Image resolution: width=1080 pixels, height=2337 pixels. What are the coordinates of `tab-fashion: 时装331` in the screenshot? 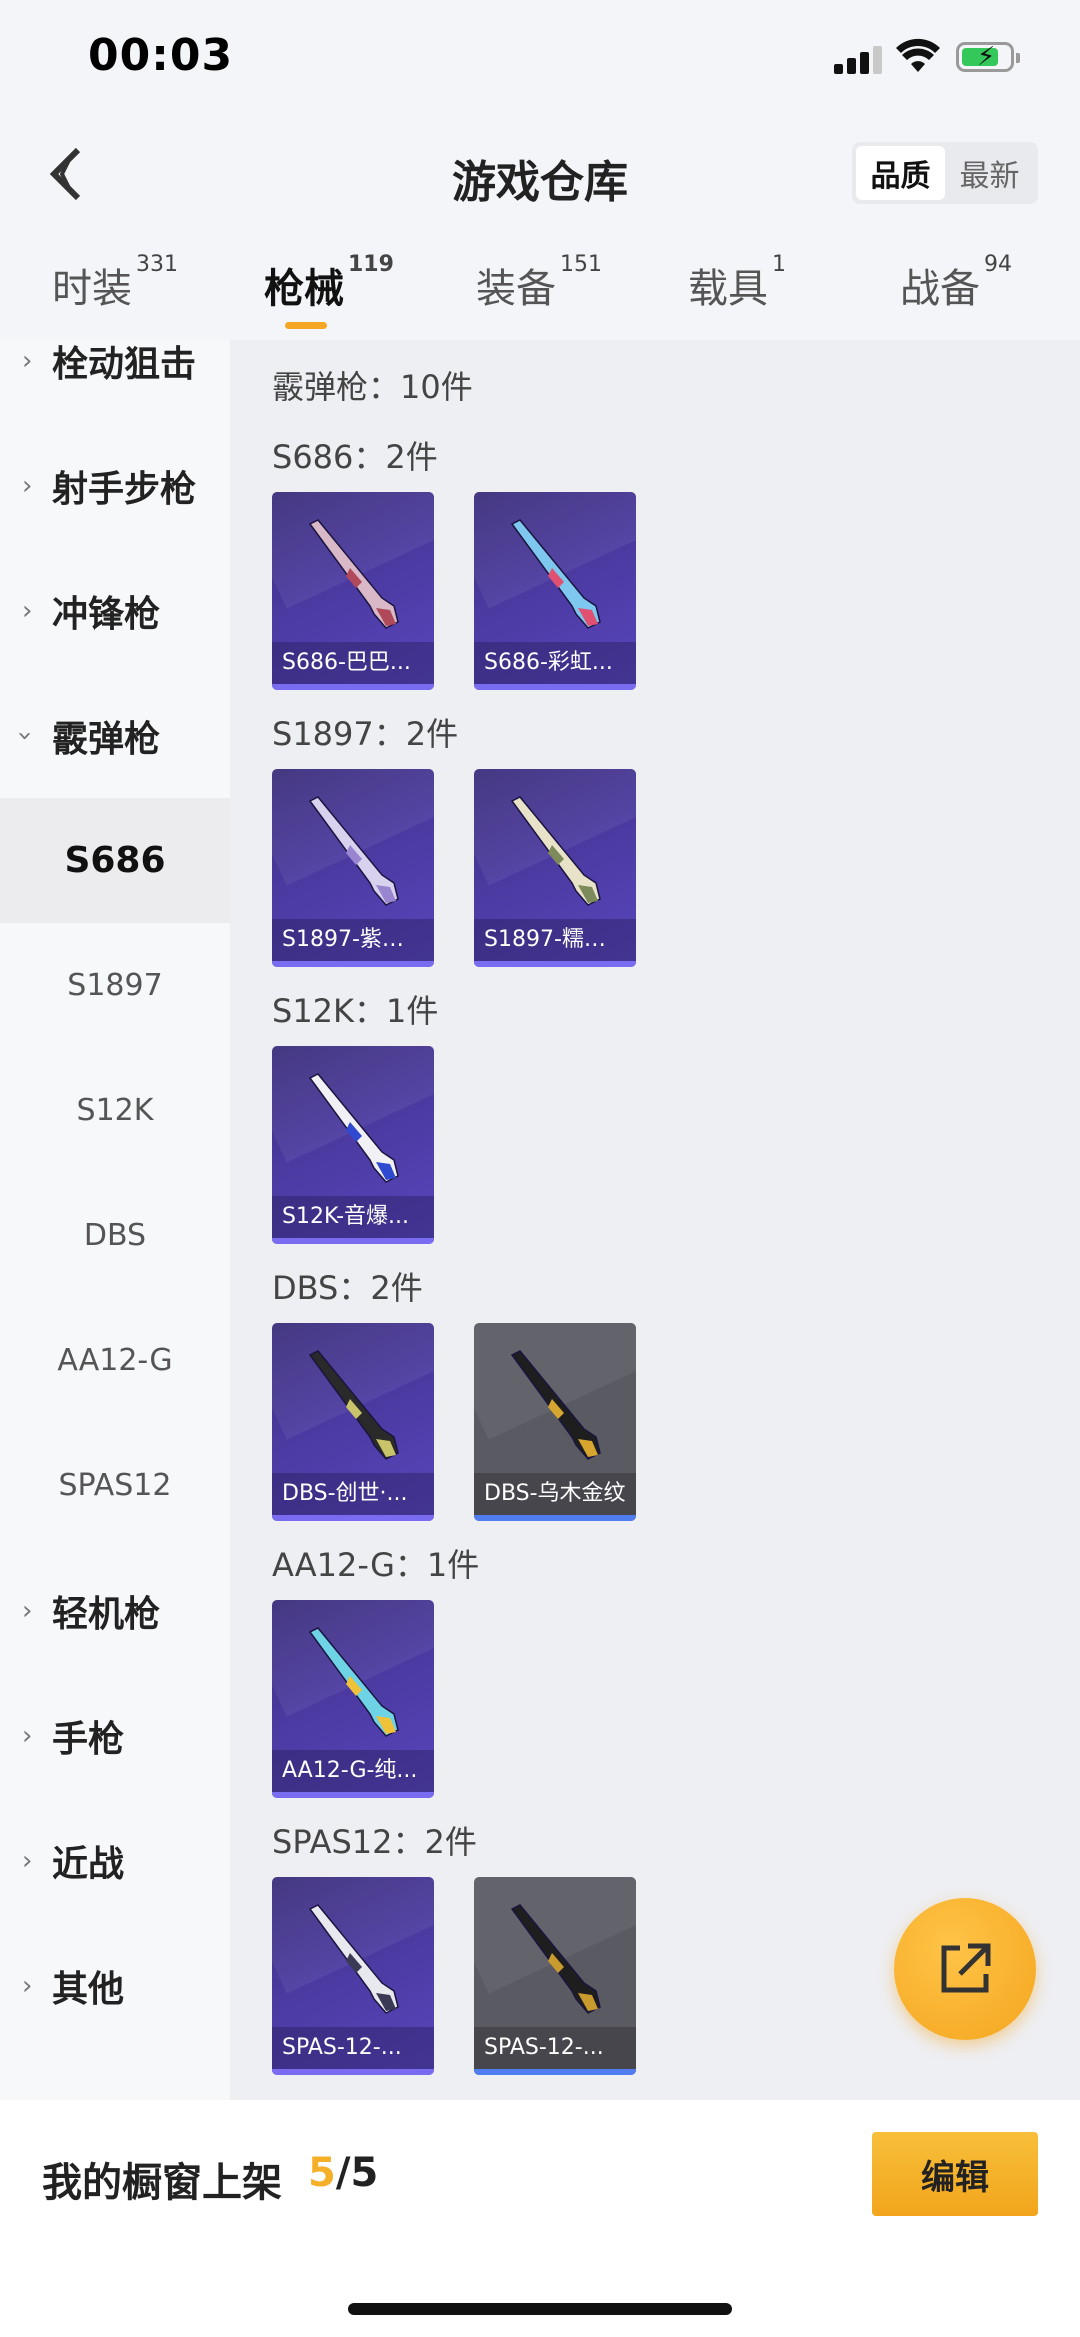 It's located at (115, 283).